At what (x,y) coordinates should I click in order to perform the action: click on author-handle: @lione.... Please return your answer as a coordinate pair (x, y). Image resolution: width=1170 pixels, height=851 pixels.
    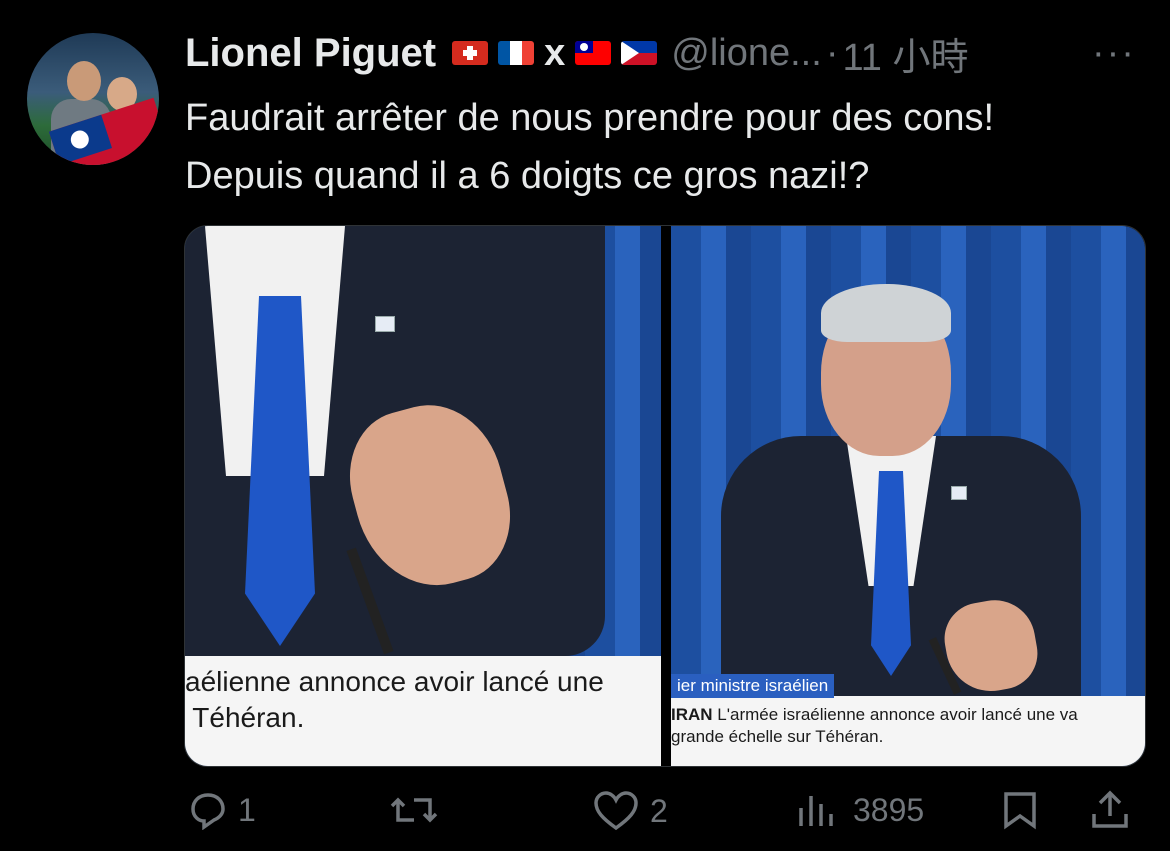
    Looking at the image, I should click on (746, 53).